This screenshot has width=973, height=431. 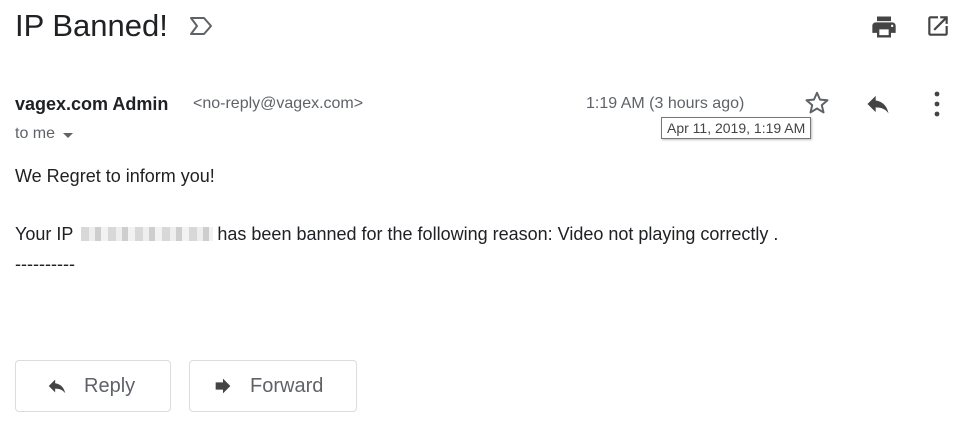 I want to click on body-greeting: We Regret to inform you!, so click(x=115, y=176).